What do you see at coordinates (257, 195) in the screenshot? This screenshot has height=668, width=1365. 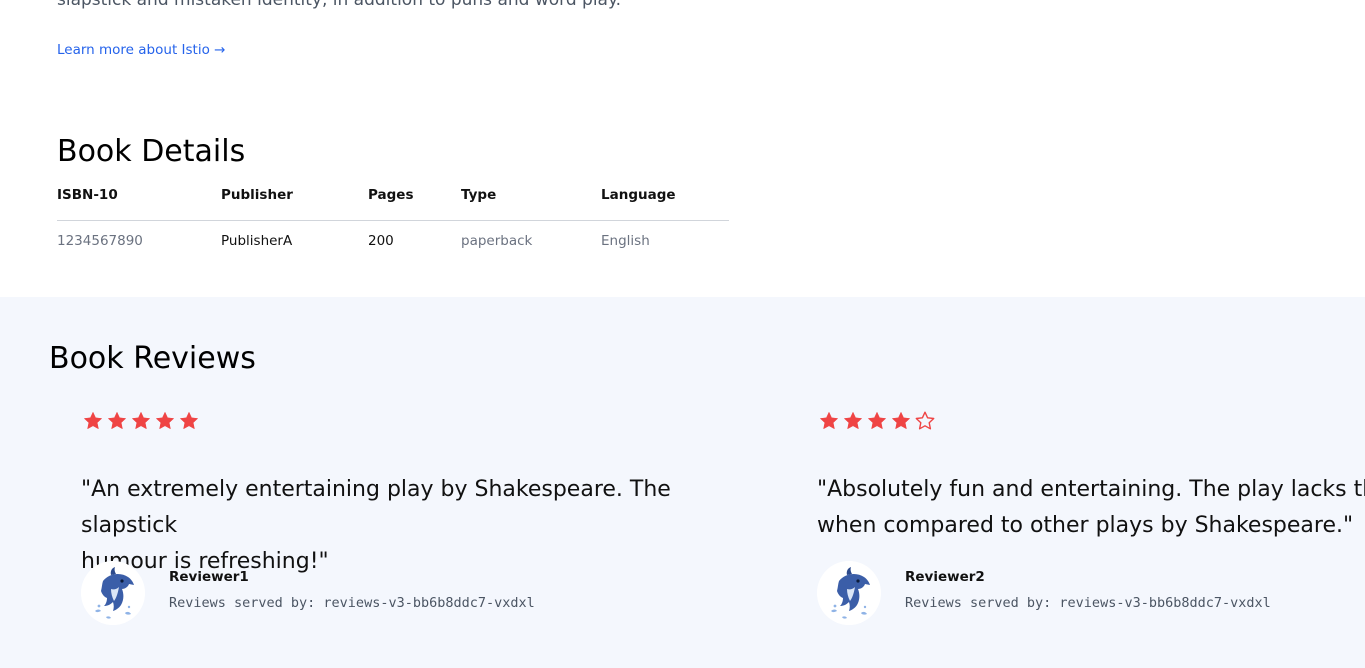 I see `header-publisher: Publisher` at bounding box center [257, 195].